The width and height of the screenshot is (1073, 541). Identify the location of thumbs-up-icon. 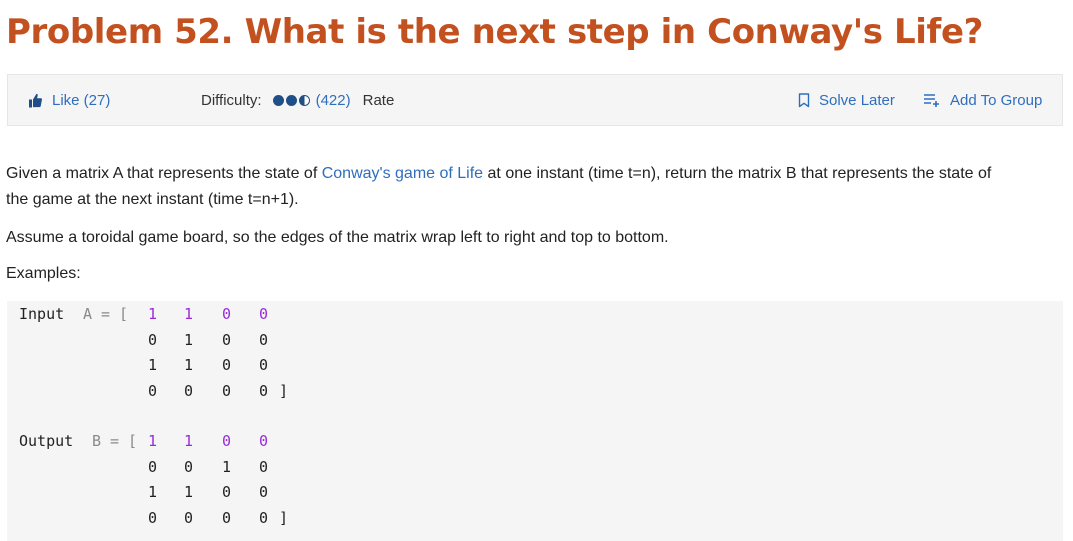
(35, 100).